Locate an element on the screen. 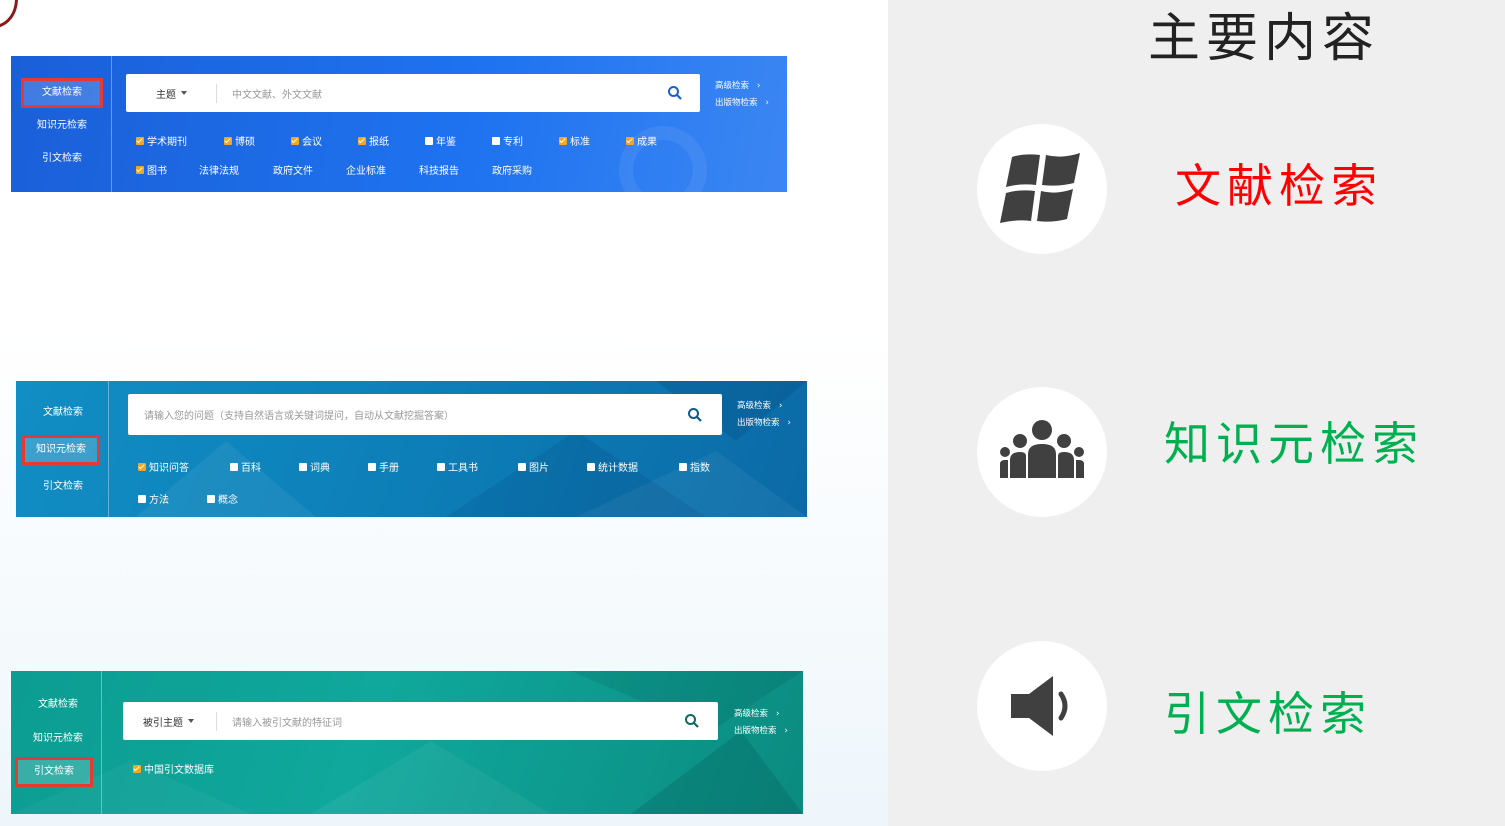 The width and height of the screenshot is (1505, 826). search-input: 请输入被引文献的特征词 is located at coordinates (287, 721).